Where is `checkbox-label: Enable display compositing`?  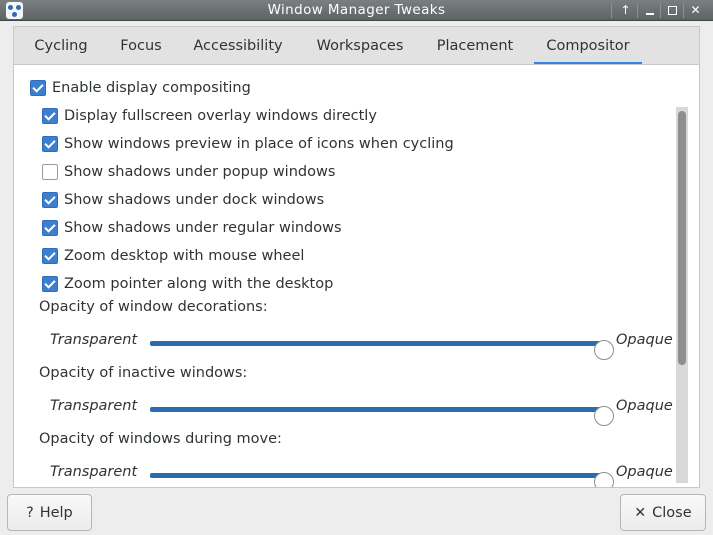 checkbox-label: Enable display compositing is located at coordinates (151, 88).